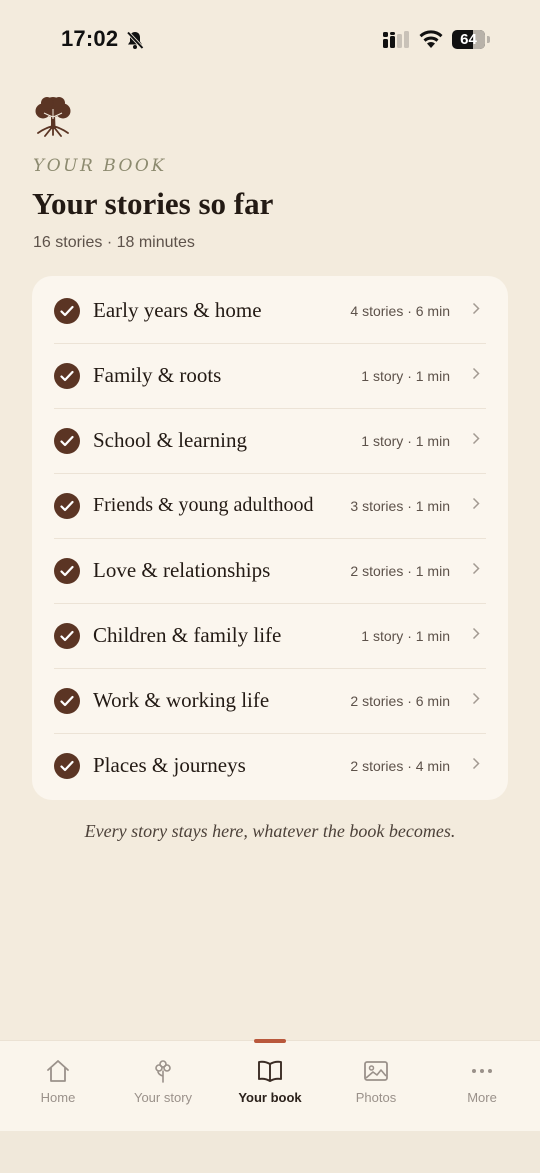  Describe the element at coordinates (482, 1071) in the screenshot. I see `ellipsis-icon` at that location.